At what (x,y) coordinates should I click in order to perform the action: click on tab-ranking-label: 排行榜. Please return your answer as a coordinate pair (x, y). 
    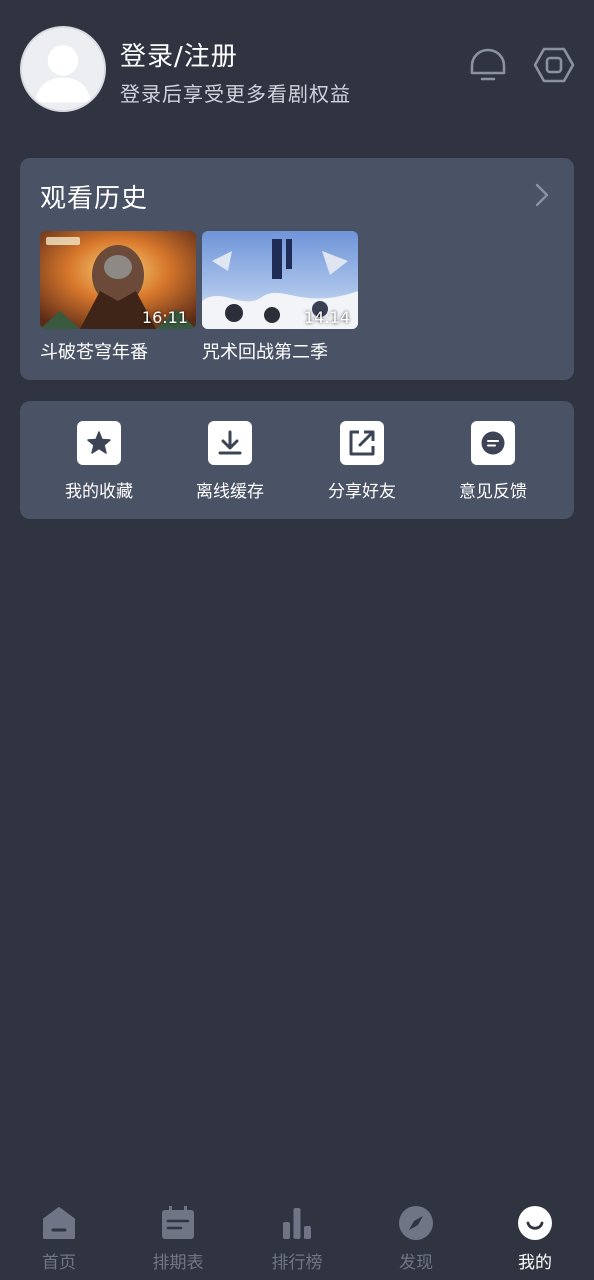
    Looking at the image, I should click on (297, 1263).